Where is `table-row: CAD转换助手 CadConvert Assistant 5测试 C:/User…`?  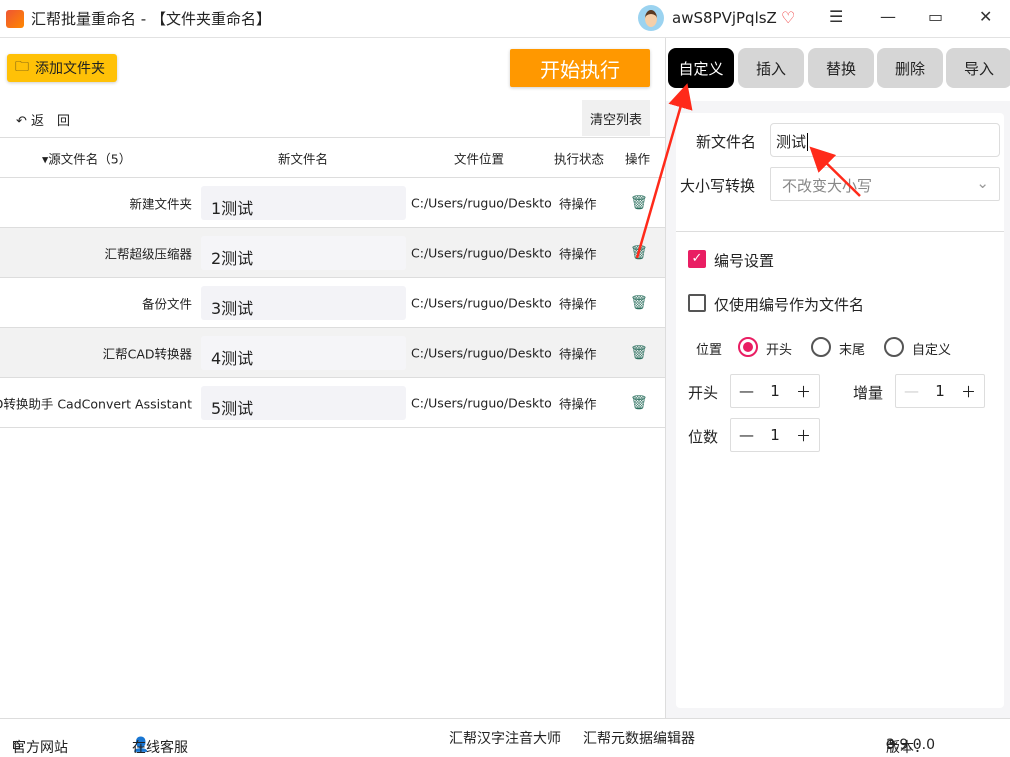 table-row: CAD转换助手 CadConvert Assistant 5测试 C:/User… is located at coordinates (332, 403).